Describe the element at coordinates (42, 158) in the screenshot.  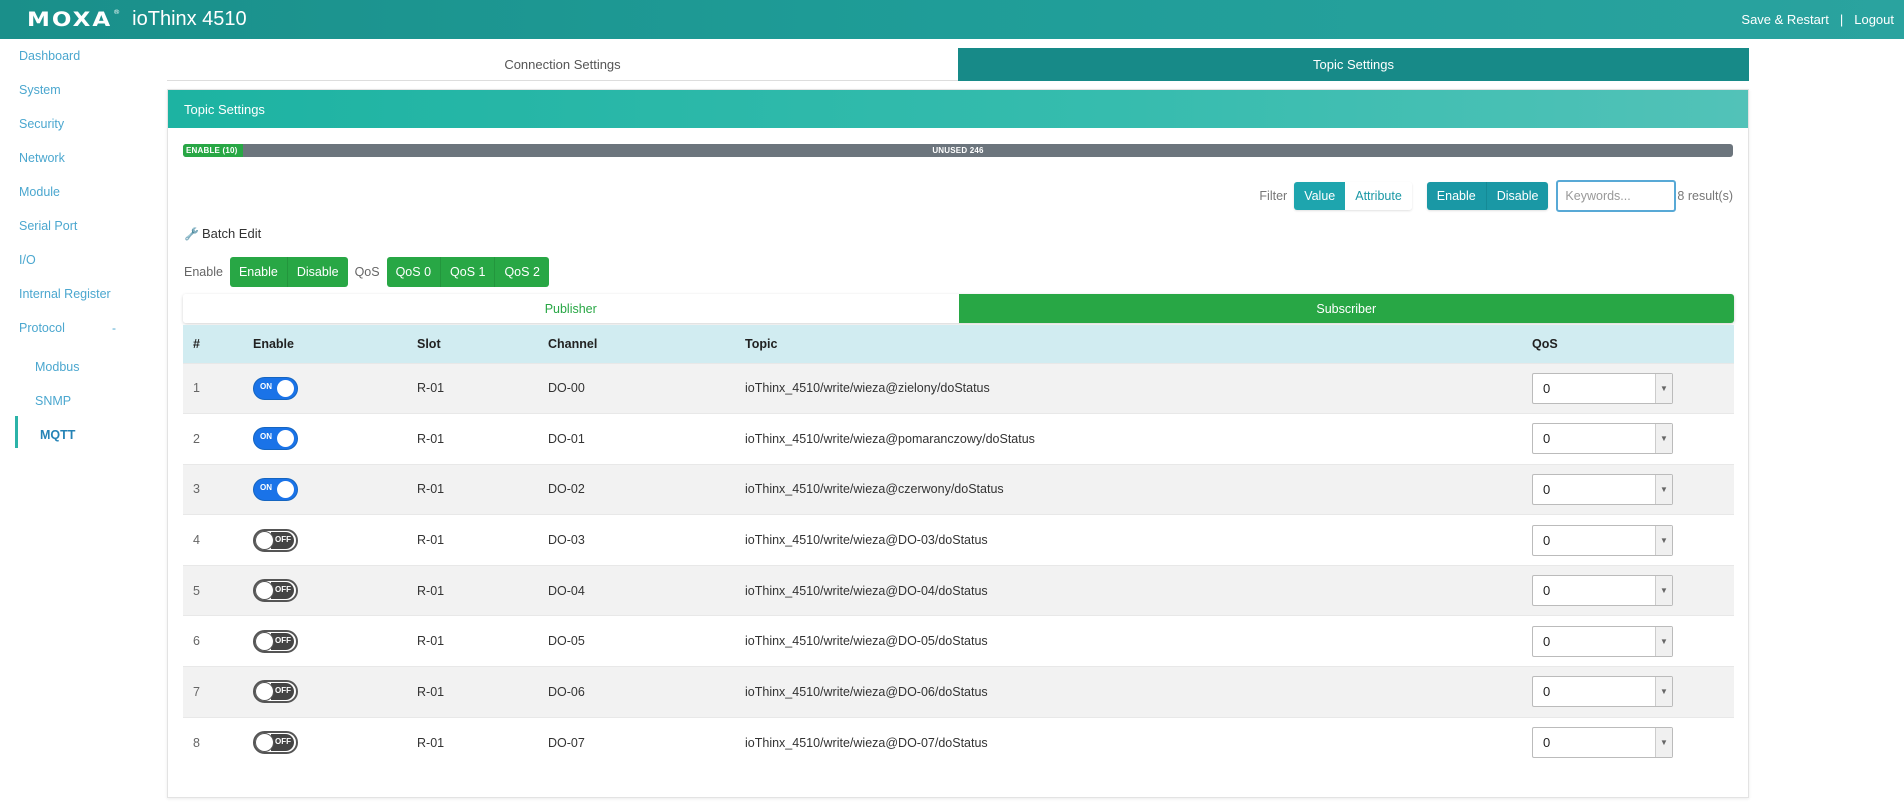
I see `sidebar-item-network: Network` at that location.